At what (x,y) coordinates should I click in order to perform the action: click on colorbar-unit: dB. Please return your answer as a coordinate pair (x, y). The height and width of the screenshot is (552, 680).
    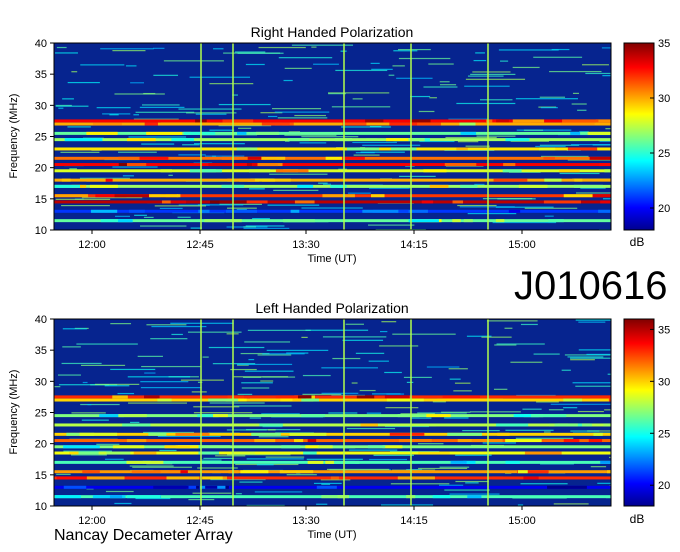
    Looking at the image, I should click on (637, 519).